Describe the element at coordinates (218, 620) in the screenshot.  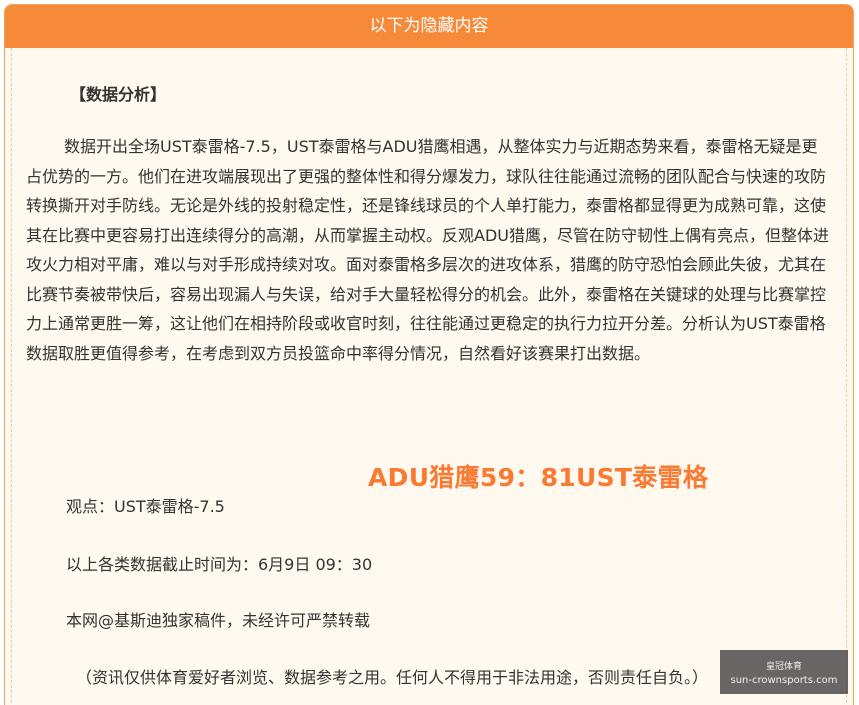
I see `copyright-line: 本网@基斯迪独家稿件，未经许可严禁转载` at that location.